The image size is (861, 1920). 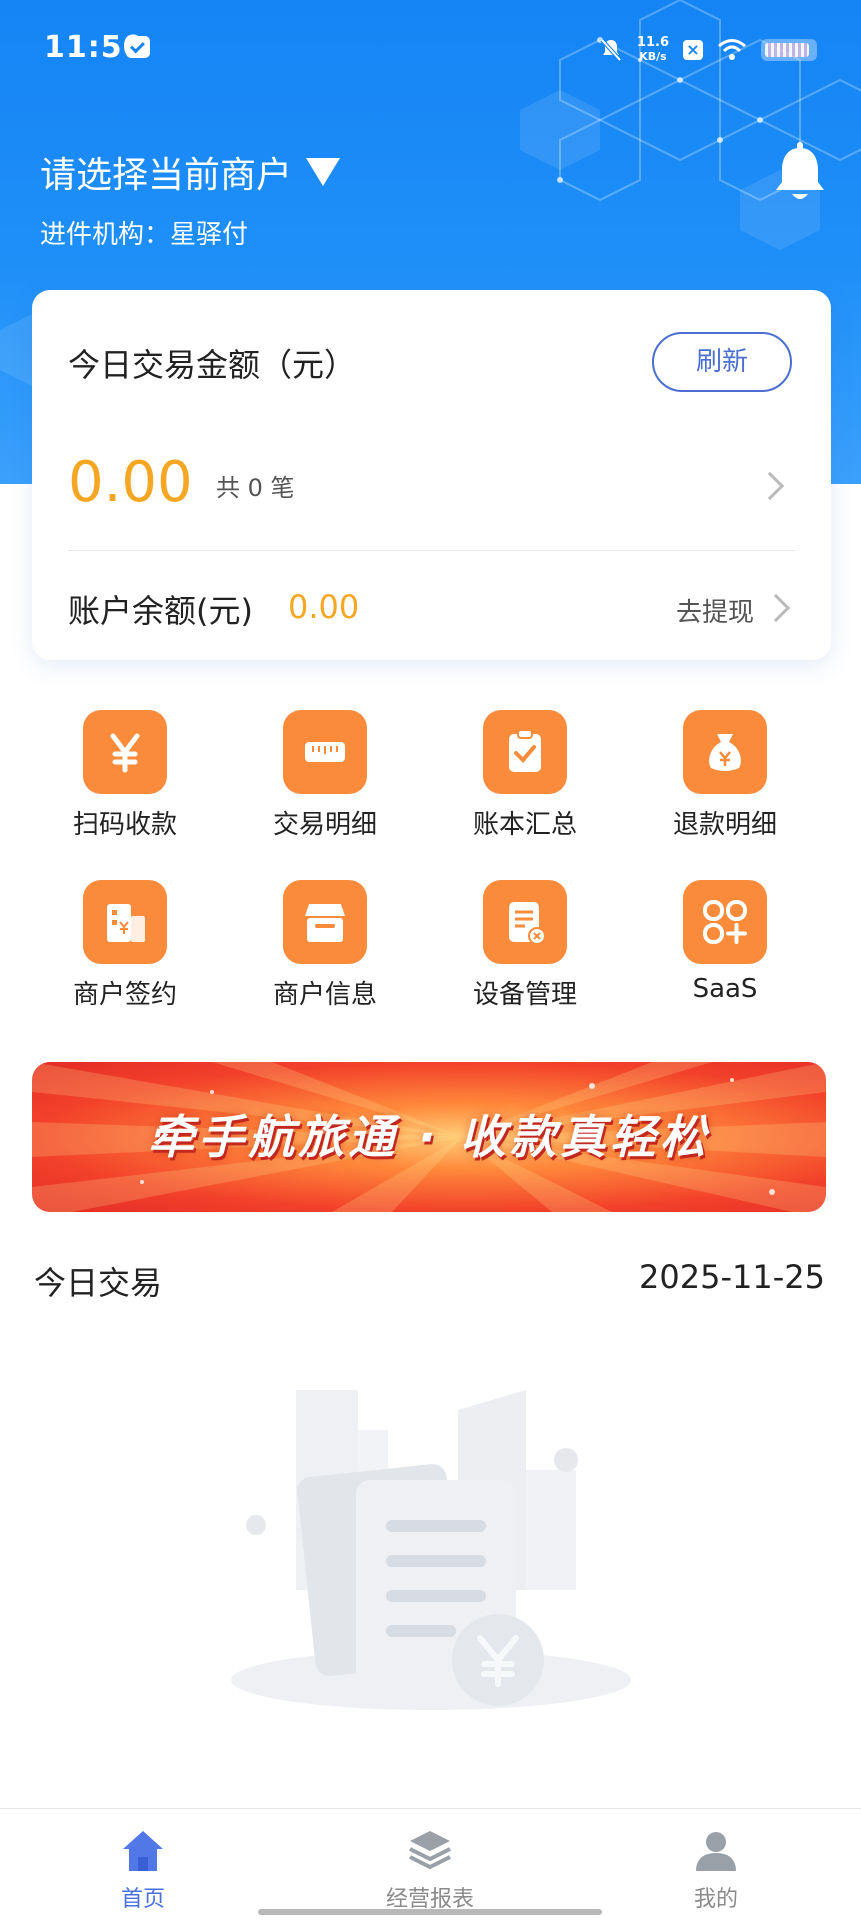 I want to click on merchant-selector: 请选择当前商户, so click(x=190, y=172).